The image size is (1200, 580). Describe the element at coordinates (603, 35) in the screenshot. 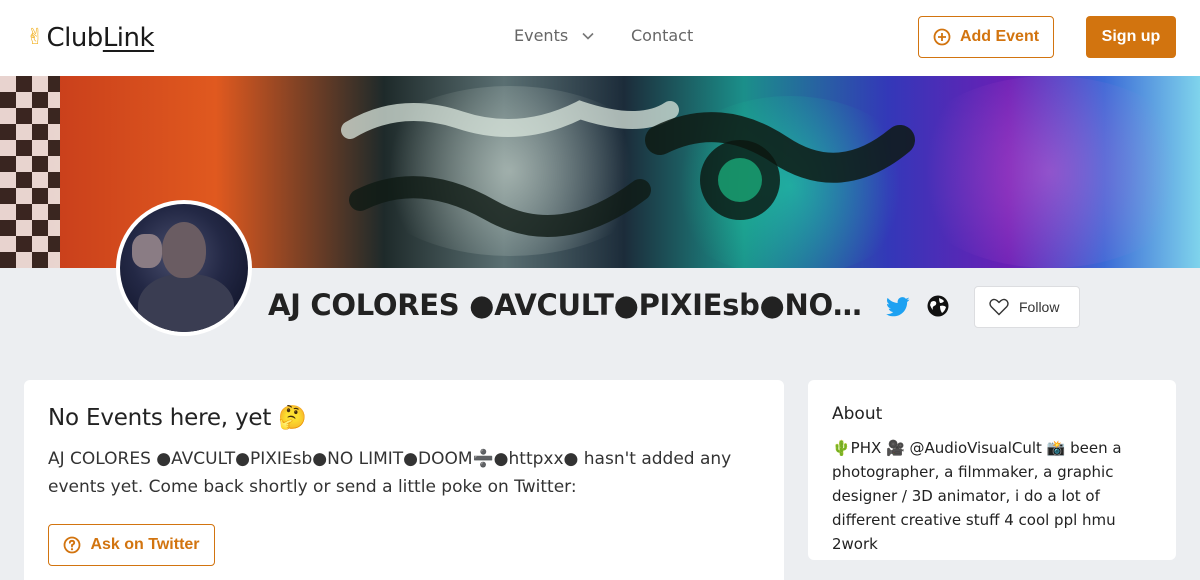

I see `main-nav: Events Contact` at that location.